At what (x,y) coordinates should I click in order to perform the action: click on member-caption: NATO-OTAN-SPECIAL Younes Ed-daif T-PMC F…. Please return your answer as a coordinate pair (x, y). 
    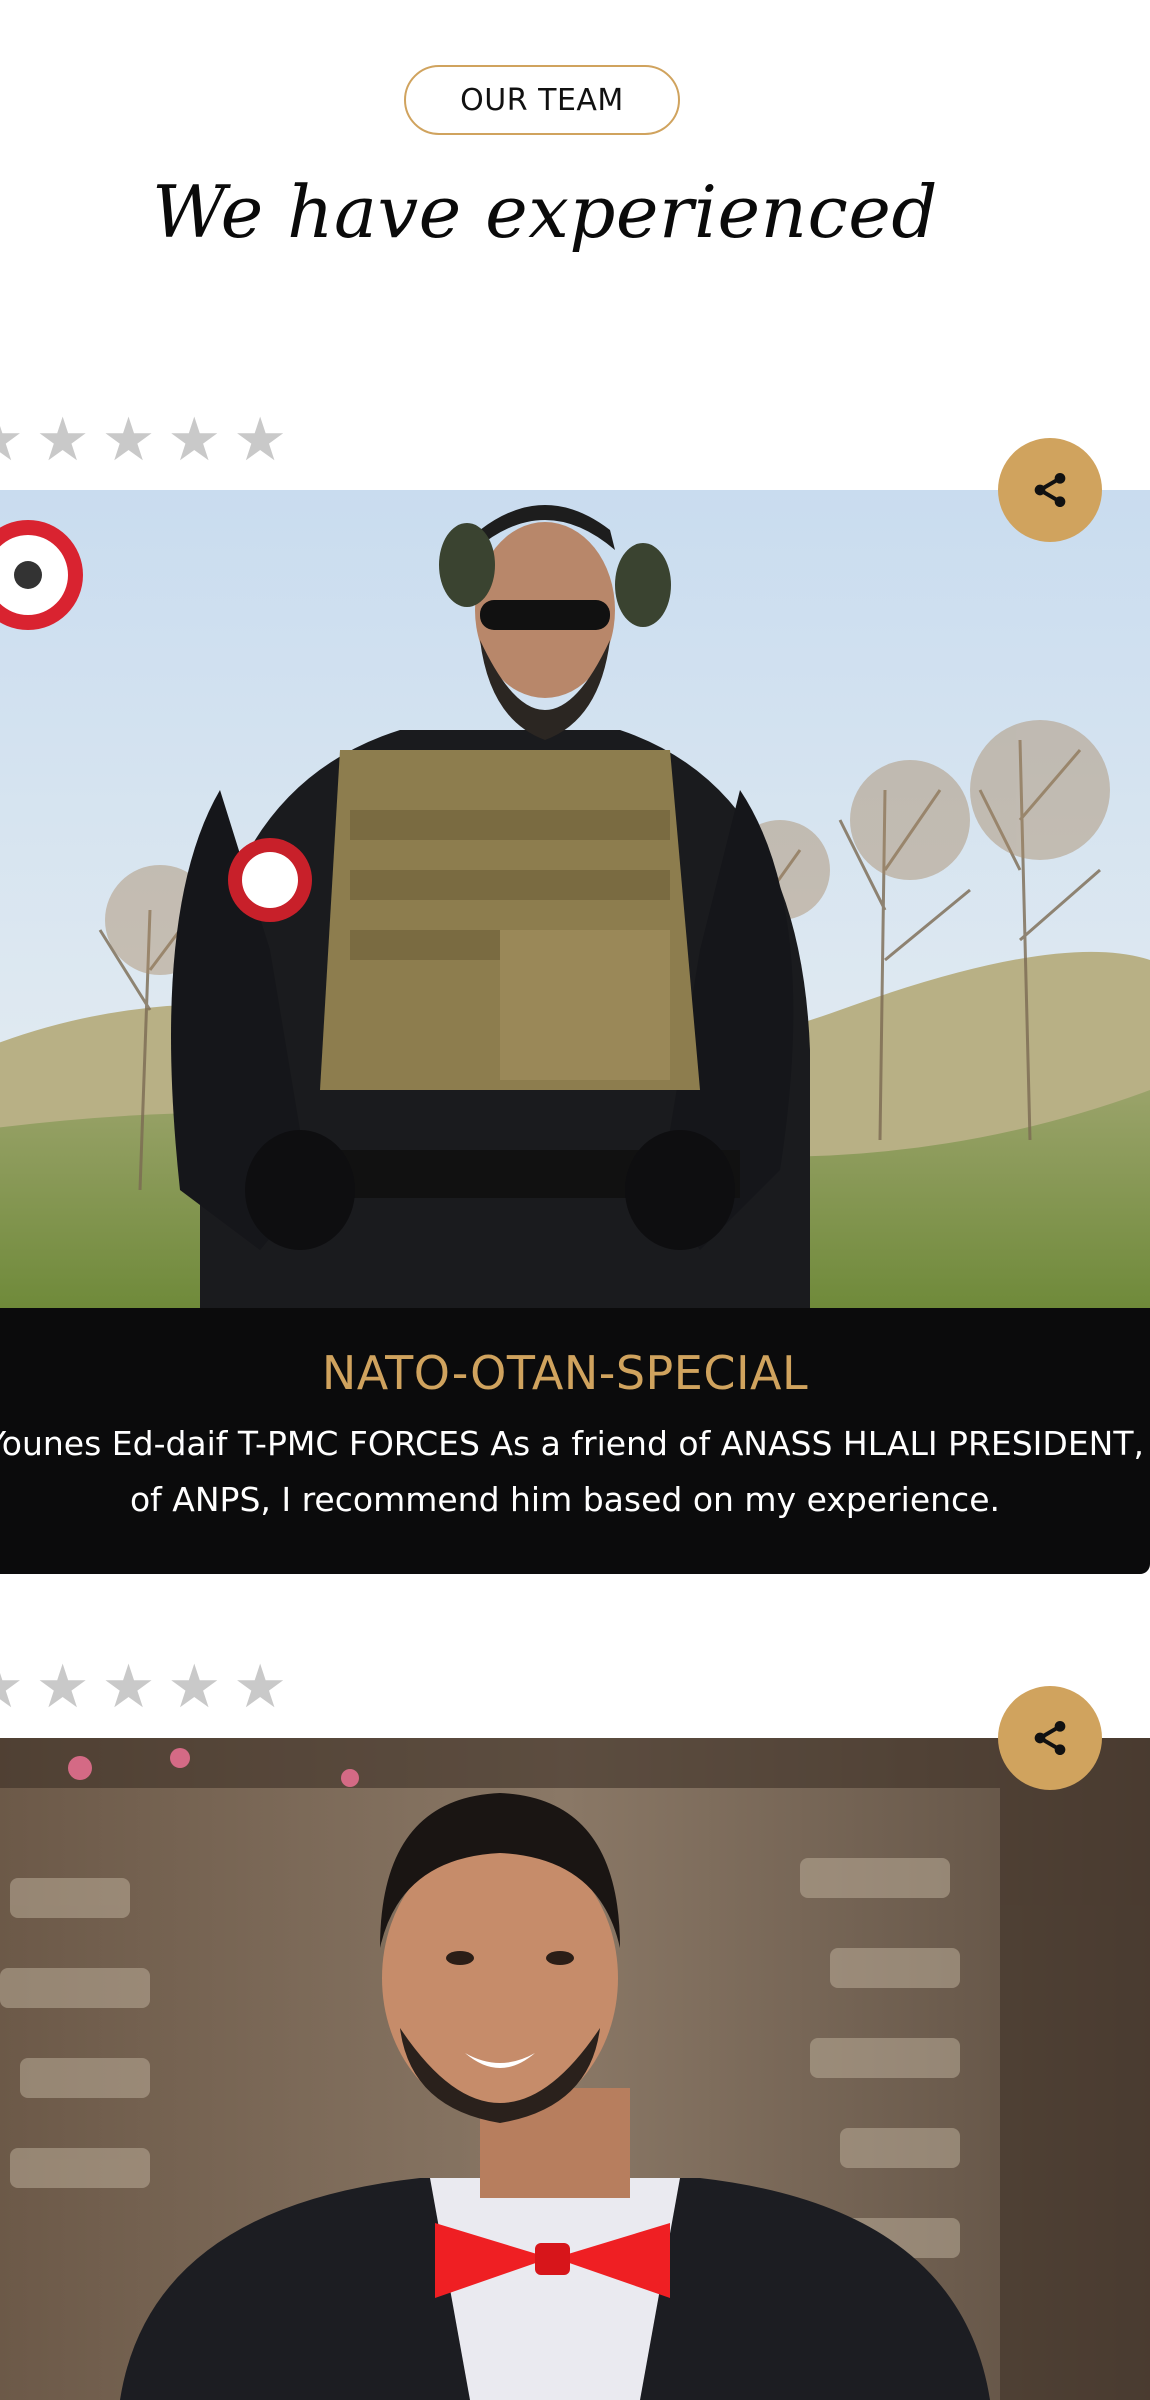
    Looking at the image, I should click on (575, 1441).